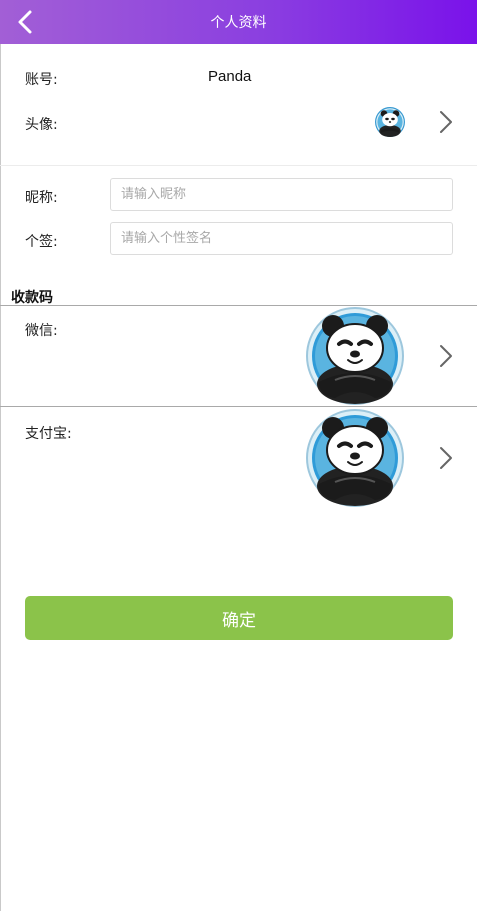  Describe the element at coordinates (41, 80) in the screenshot. I see `account-label: 账号:` at that location.